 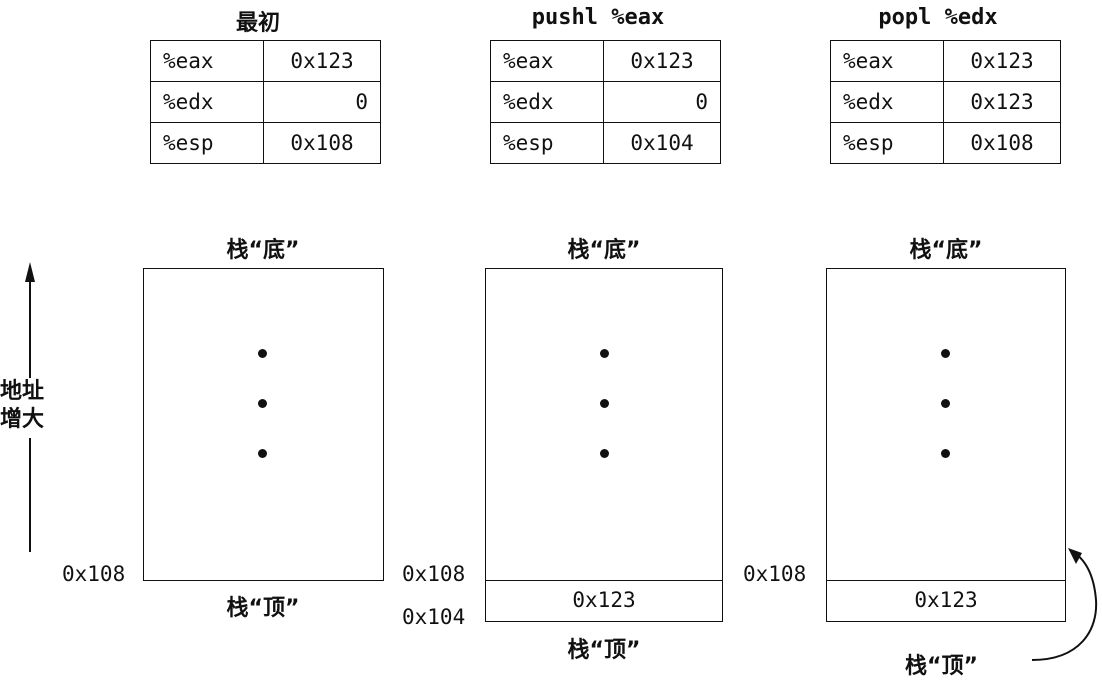 What do you see at coordinates (946, 601) in the screenshot?
I see `panel3-stack-cell: 0x123` at bounding box center [946, 601].